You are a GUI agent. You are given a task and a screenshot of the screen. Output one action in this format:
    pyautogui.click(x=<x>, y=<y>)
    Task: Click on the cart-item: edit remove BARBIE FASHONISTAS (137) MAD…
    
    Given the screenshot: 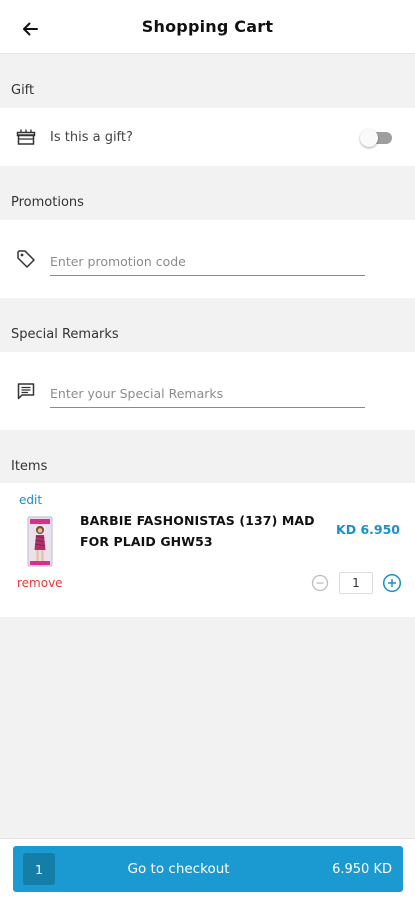 What is the action you would take?
    pyautogui.click(x=207, y=550)
    